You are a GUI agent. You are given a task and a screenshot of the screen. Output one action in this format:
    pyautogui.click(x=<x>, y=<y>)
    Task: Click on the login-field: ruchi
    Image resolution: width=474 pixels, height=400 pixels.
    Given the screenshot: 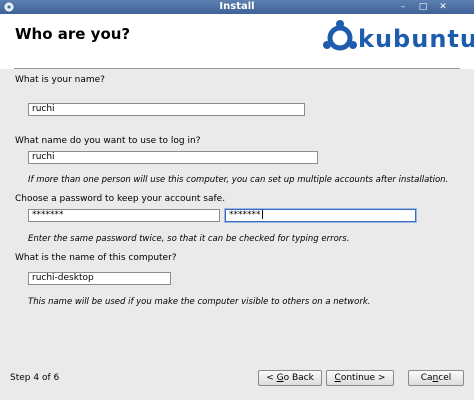 What is the action you would take?
    pyautogui.click(x=173, y=157)
    